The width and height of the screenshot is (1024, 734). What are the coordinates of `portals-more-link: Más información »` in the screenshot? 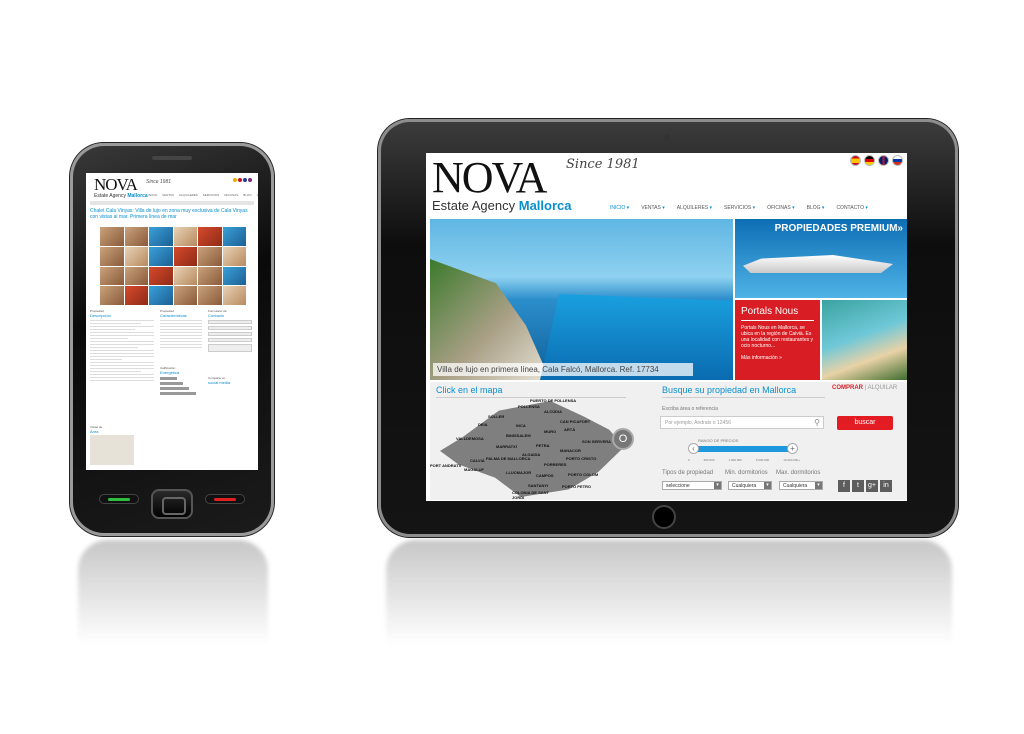 It's located at (777, 358).